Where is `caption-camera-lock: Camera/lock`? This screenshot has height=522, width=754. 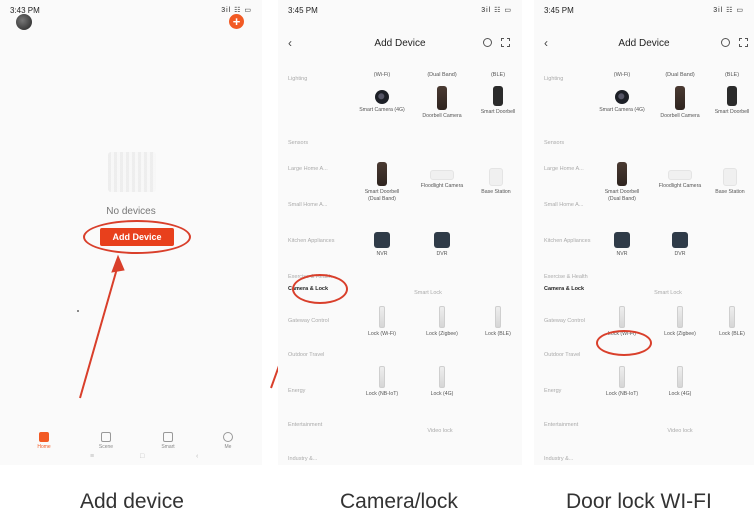 caption-camera-lock: Camera/lock is located at coordinates (399, 501).